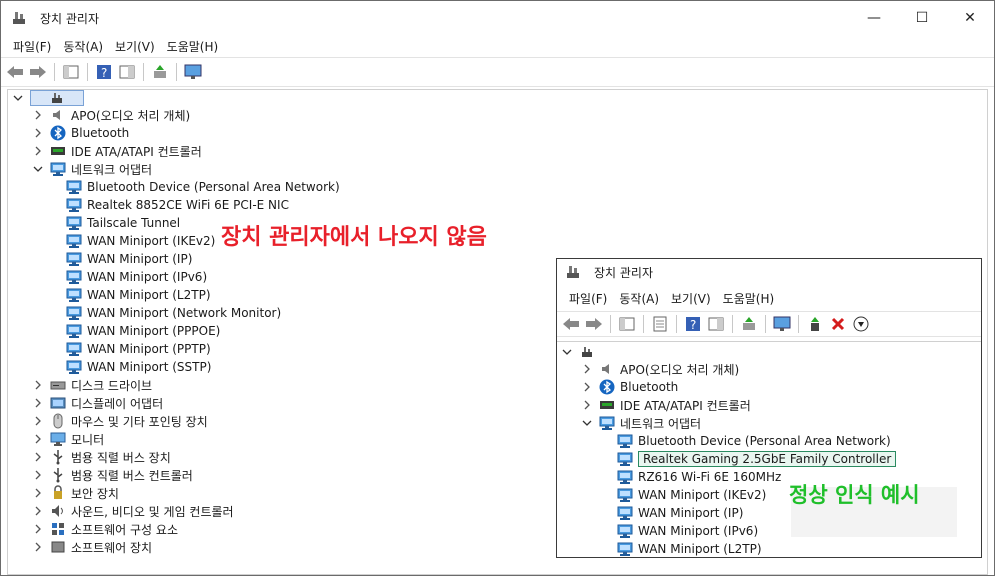  Describe the element at coordinates (92, 385) in the screenshot. I see `device-category: 디스크 드라이브` at that location.